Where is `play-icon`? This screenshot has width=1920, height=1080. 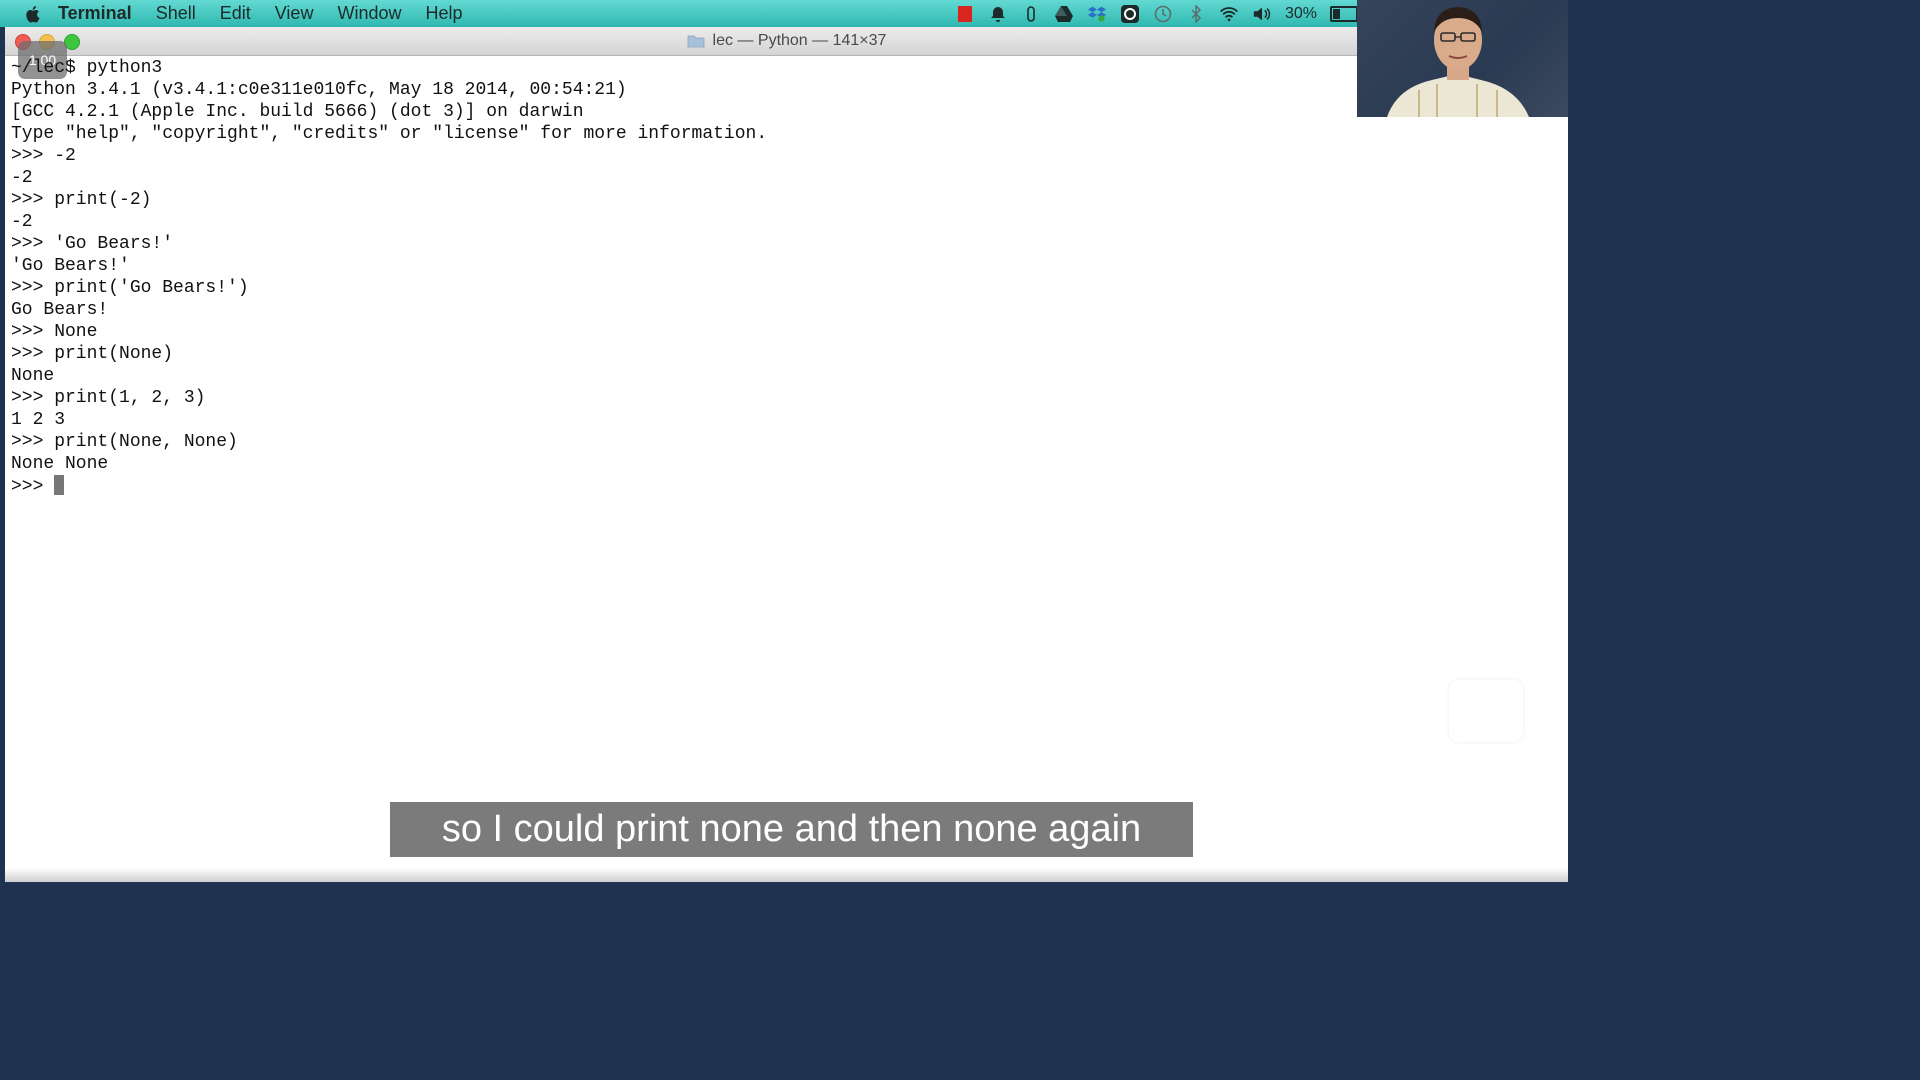
play-icon is located at coordinates (1487, 711).